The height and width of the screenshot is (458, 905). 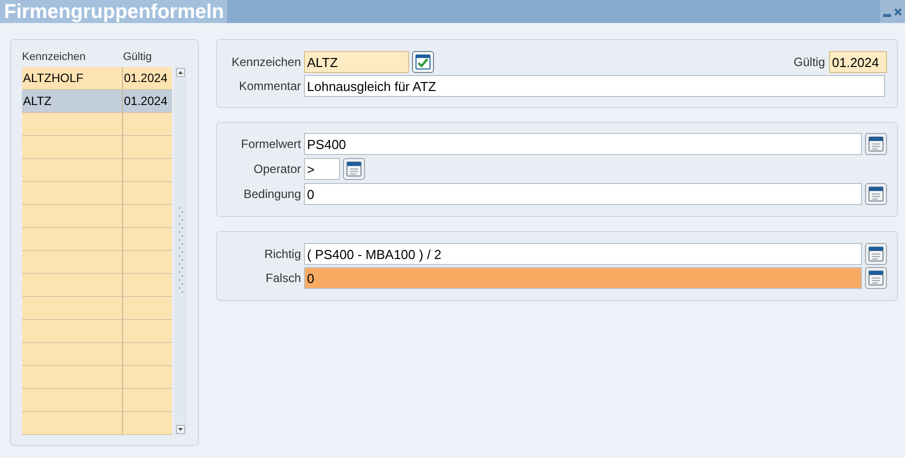 I want to click on close-icon, so click(x=898, y=12).